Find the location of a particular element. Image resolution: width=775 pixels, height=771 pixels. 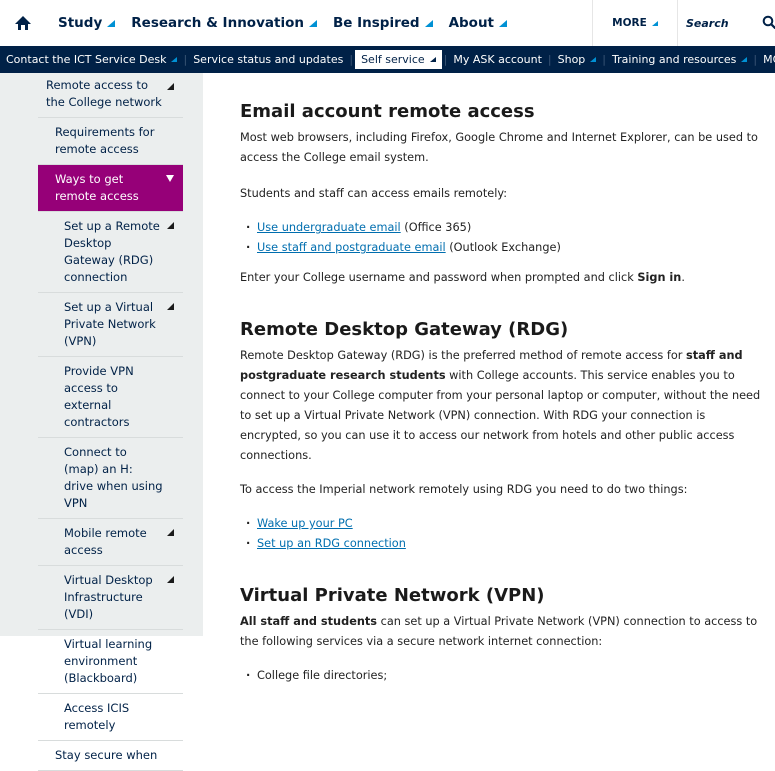

section-nav-label: Self service is located at coordinates (393, 59).